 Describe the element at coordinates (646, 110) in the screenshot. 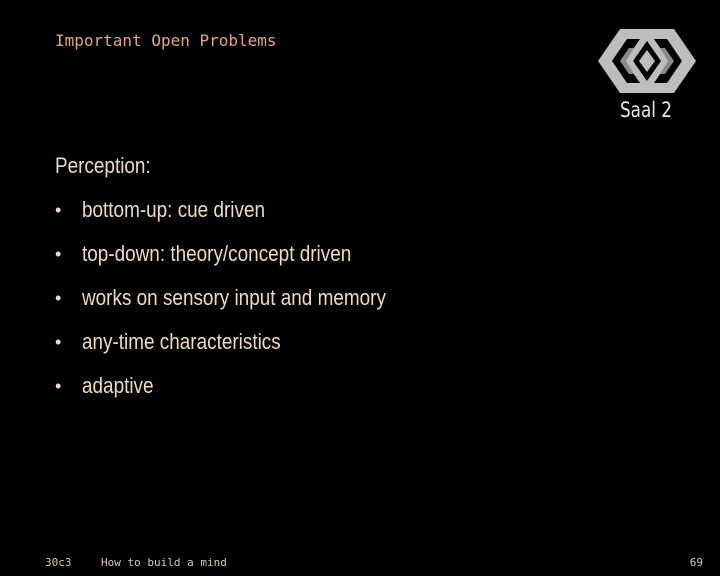

I see `room-label: Saal 2` at that location.